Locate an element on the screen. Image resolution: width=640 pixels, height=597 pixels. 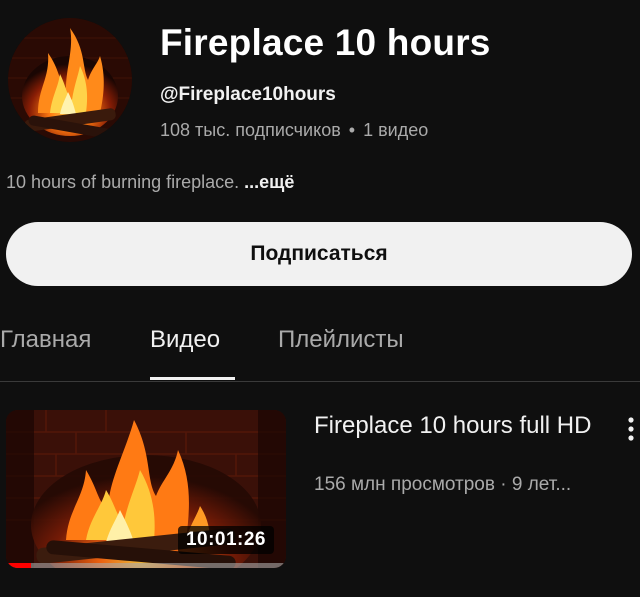
video-duration: 10:01:26 is located at coordinates (225, 540).